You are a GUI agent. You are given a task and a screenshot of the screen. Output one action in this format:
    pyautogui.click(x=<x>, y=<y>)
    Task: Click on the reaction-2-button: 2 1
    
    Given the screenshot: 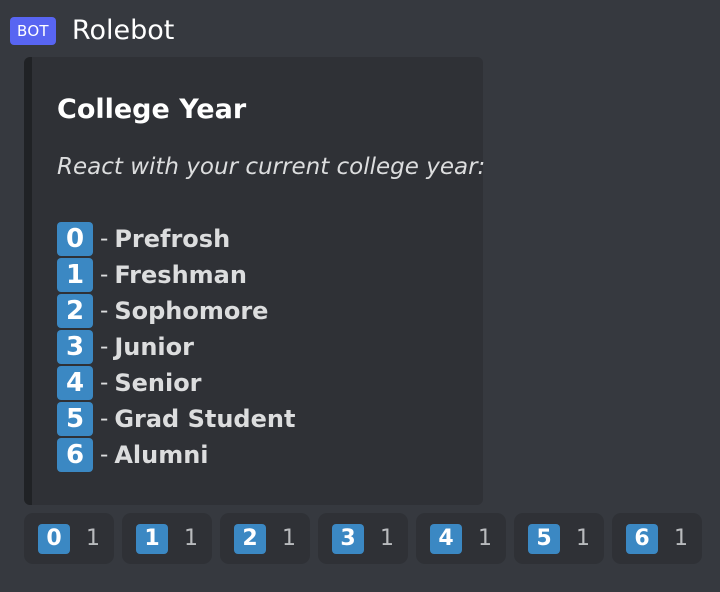 What is the action you would take?
    pyautogui.click(x=265, y=538)
    